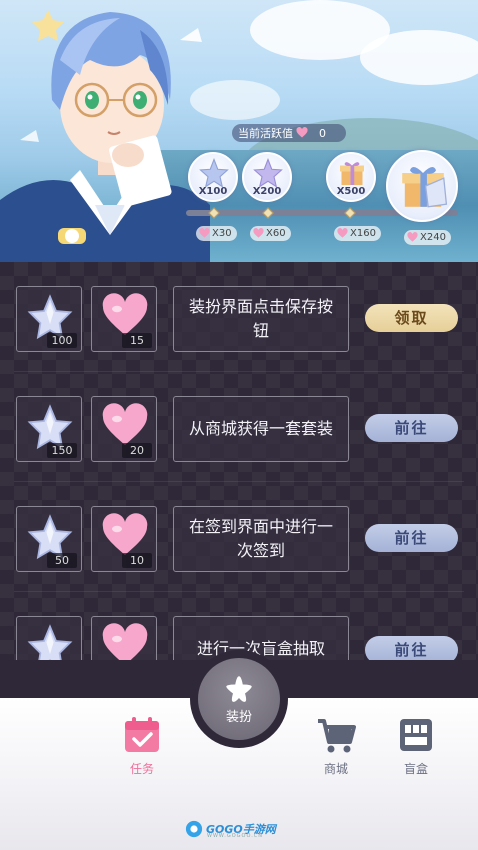 This screenshot has width=478, height=850. What do you see at coordinates (337, 736) in the screenshot?
I see `shopping-cart-icon` at bounding box center [337, 736].